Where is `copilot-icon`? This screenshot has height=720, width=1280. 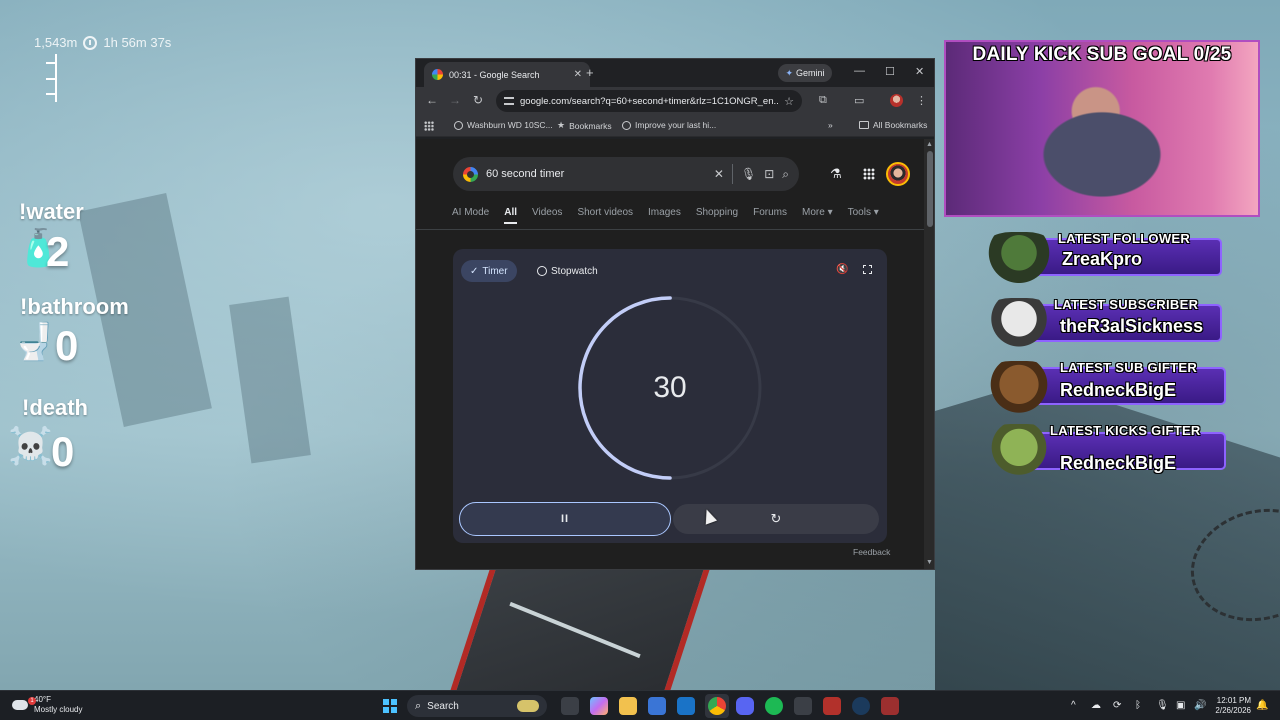
copilot-icon is located at coordinates (599, 706).